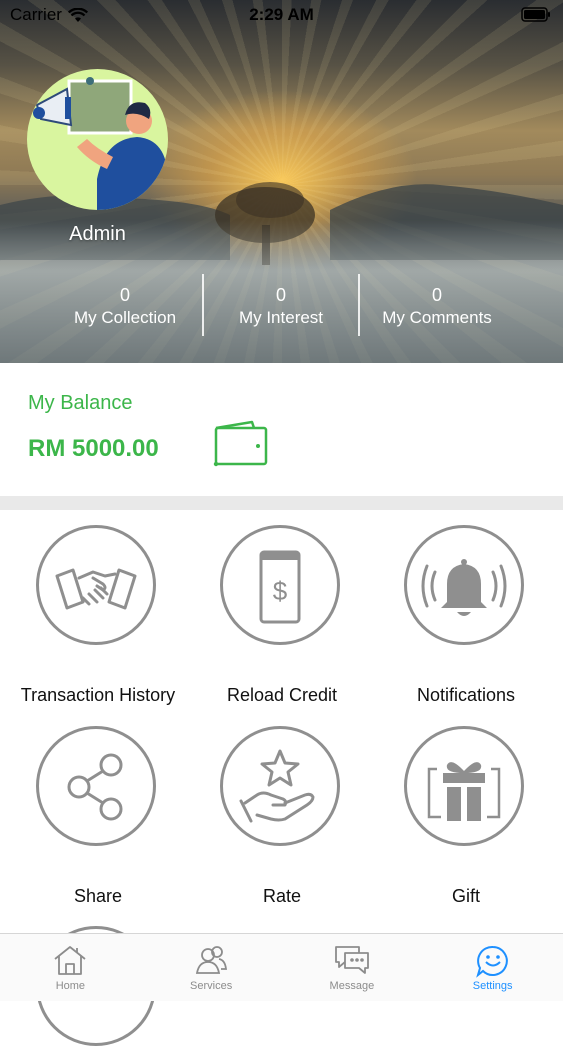  I want to click on stat-label: My Interest, so click(281, 317).